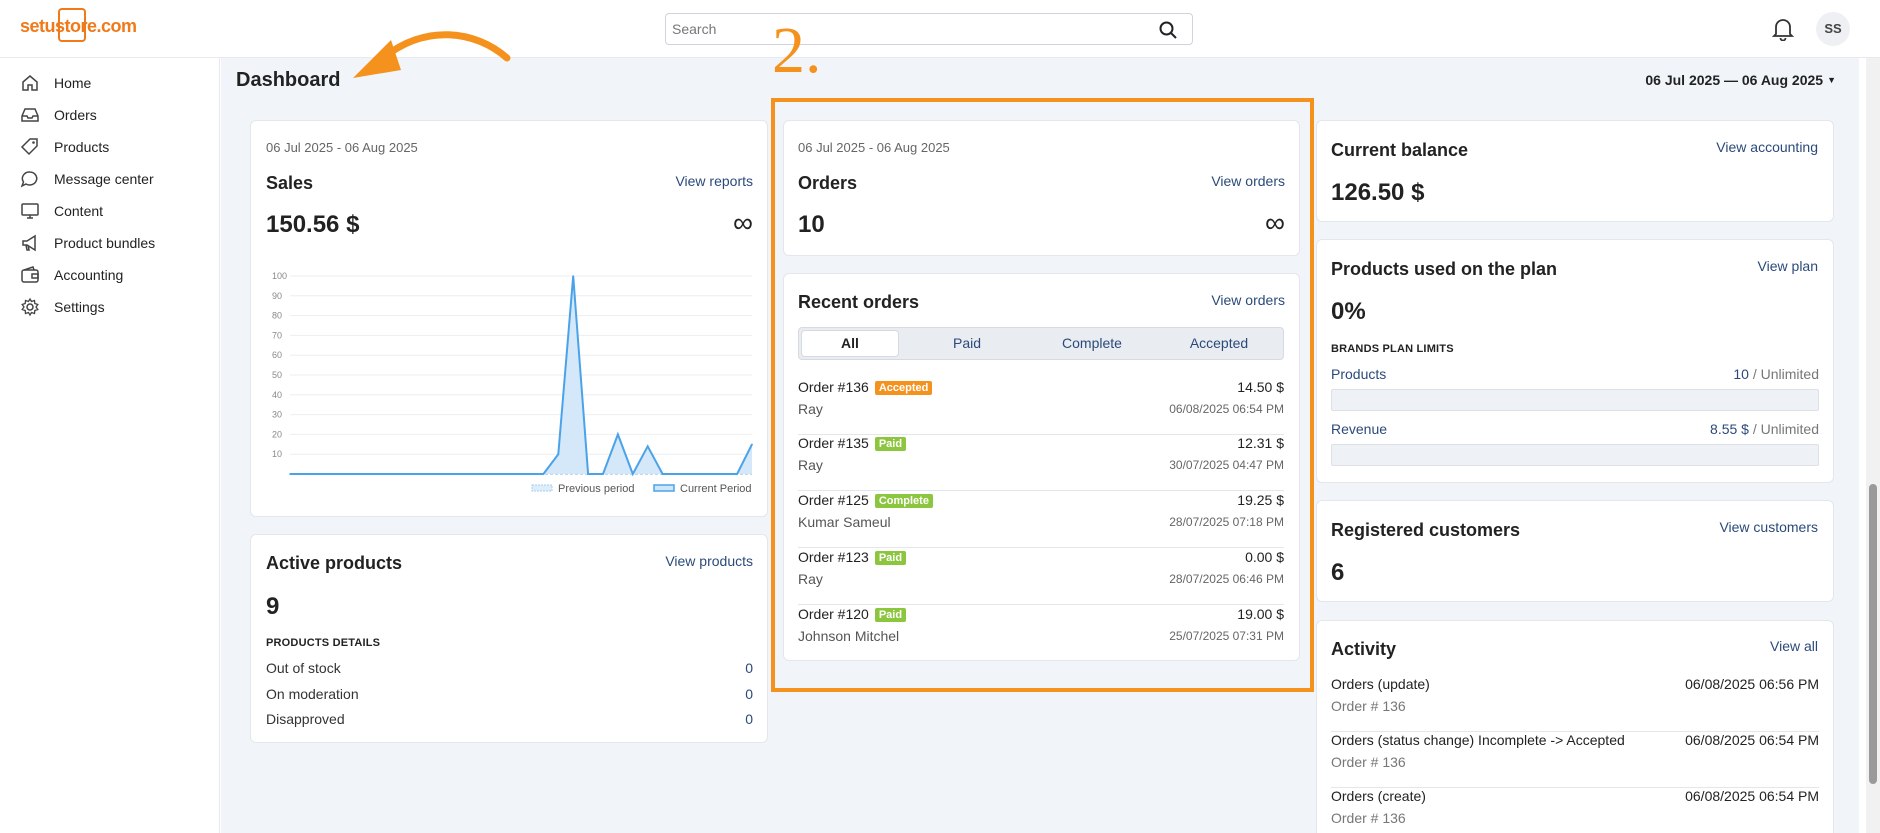  I want to click on sidebar-item-label: Orders, so click(75, 115).